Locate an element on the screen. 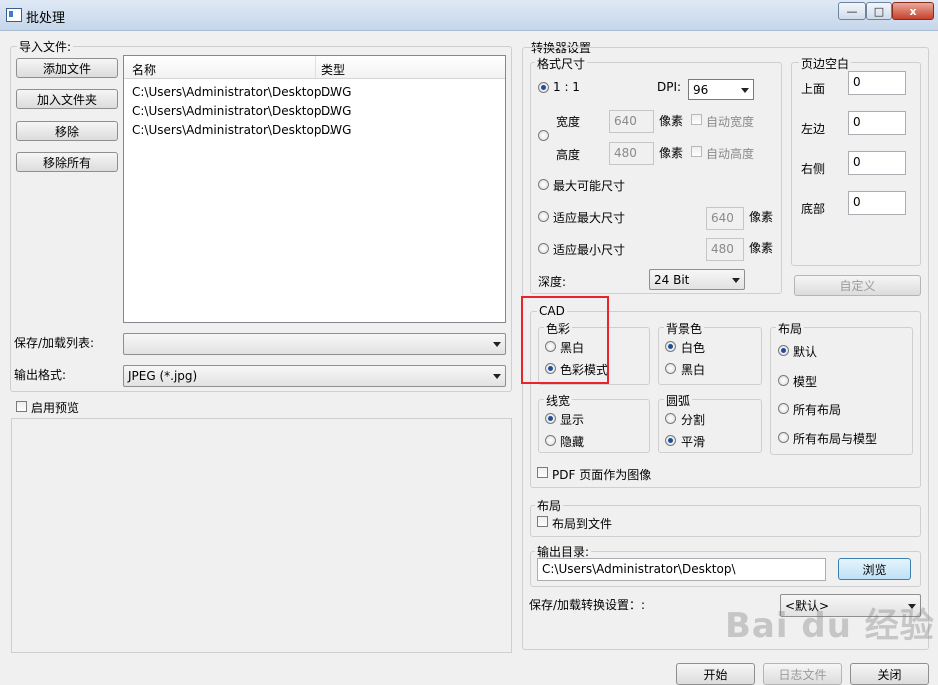  add-folder-button: 加入文件夹 is located at coordinates (67, 99).